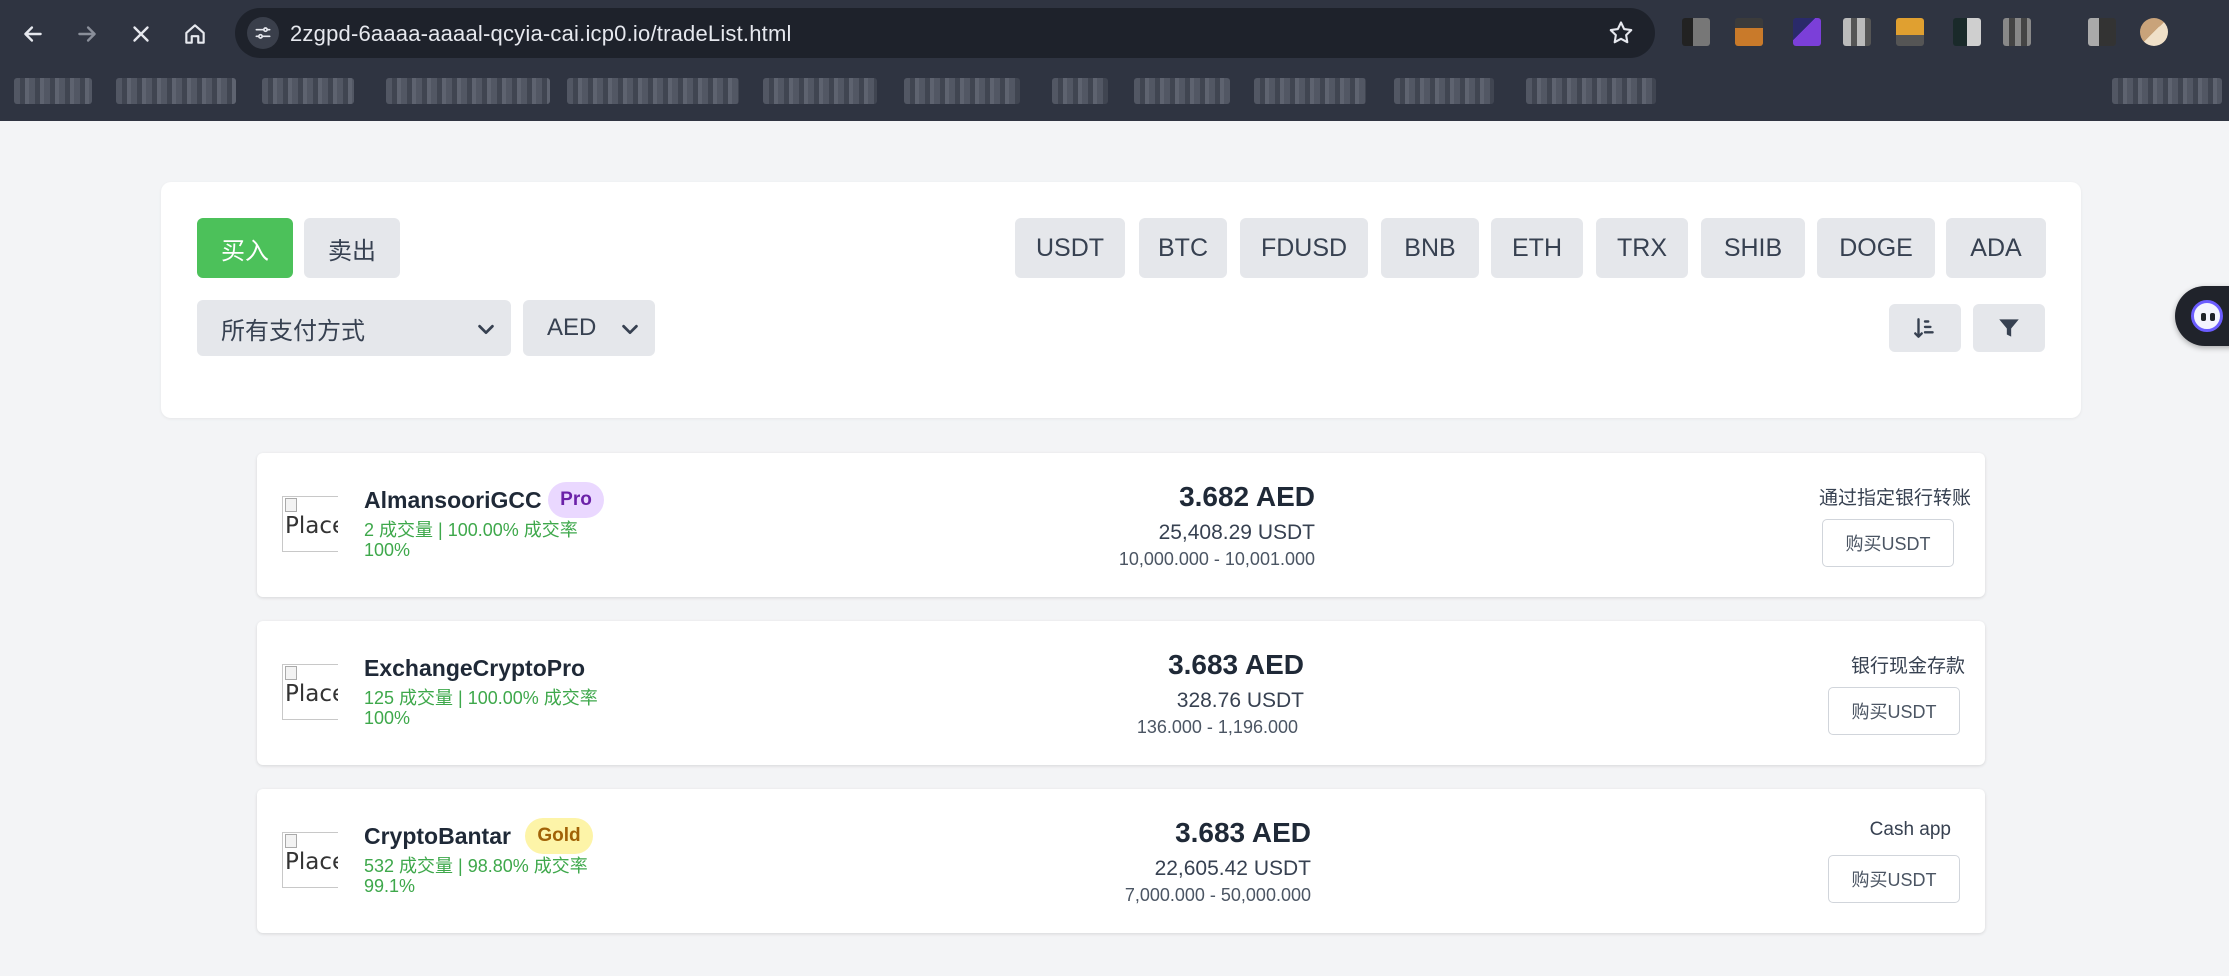  I want to click on available-amount: 328.76 USDT, so click(1240, 700).